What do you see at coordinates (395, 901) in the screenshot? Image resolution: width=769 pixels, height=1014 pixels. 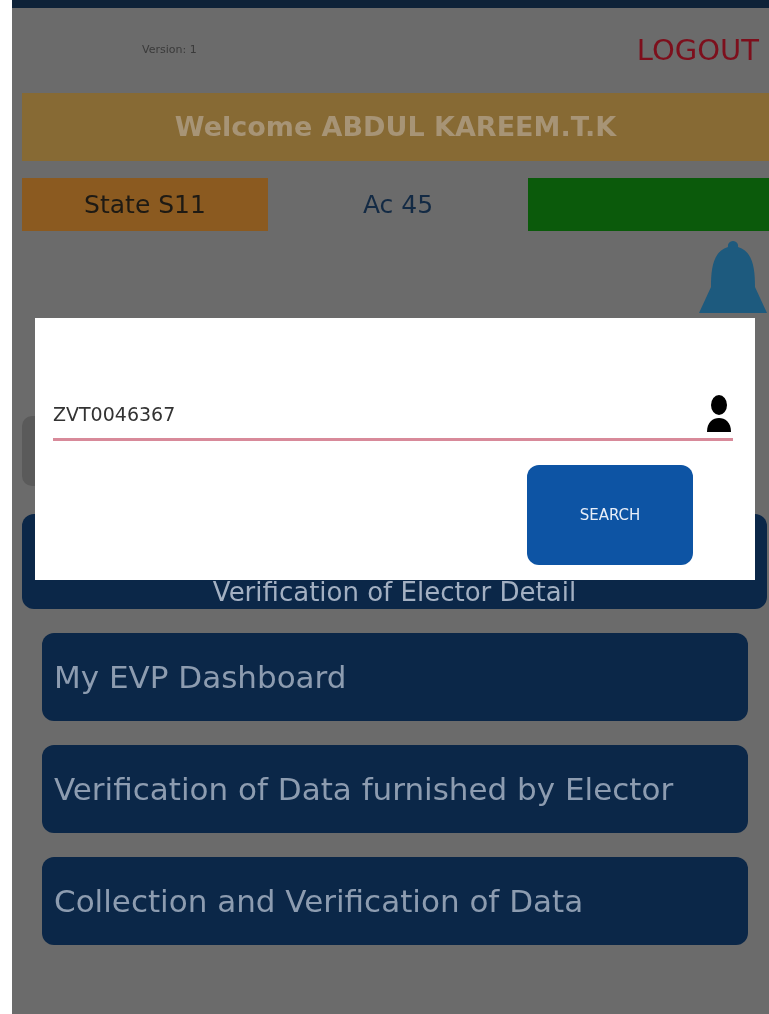 I see `menu-button: Collection and Verification of Data` at bounding box center [395, 901].